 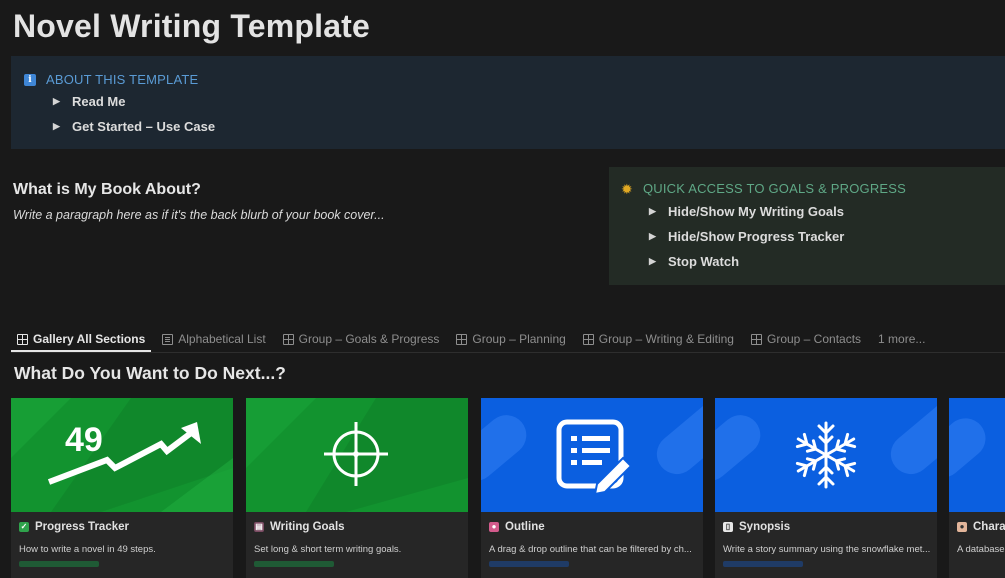 I want to click on tab-group-contacts: Group – Contacts, so click(x=806, y=339).